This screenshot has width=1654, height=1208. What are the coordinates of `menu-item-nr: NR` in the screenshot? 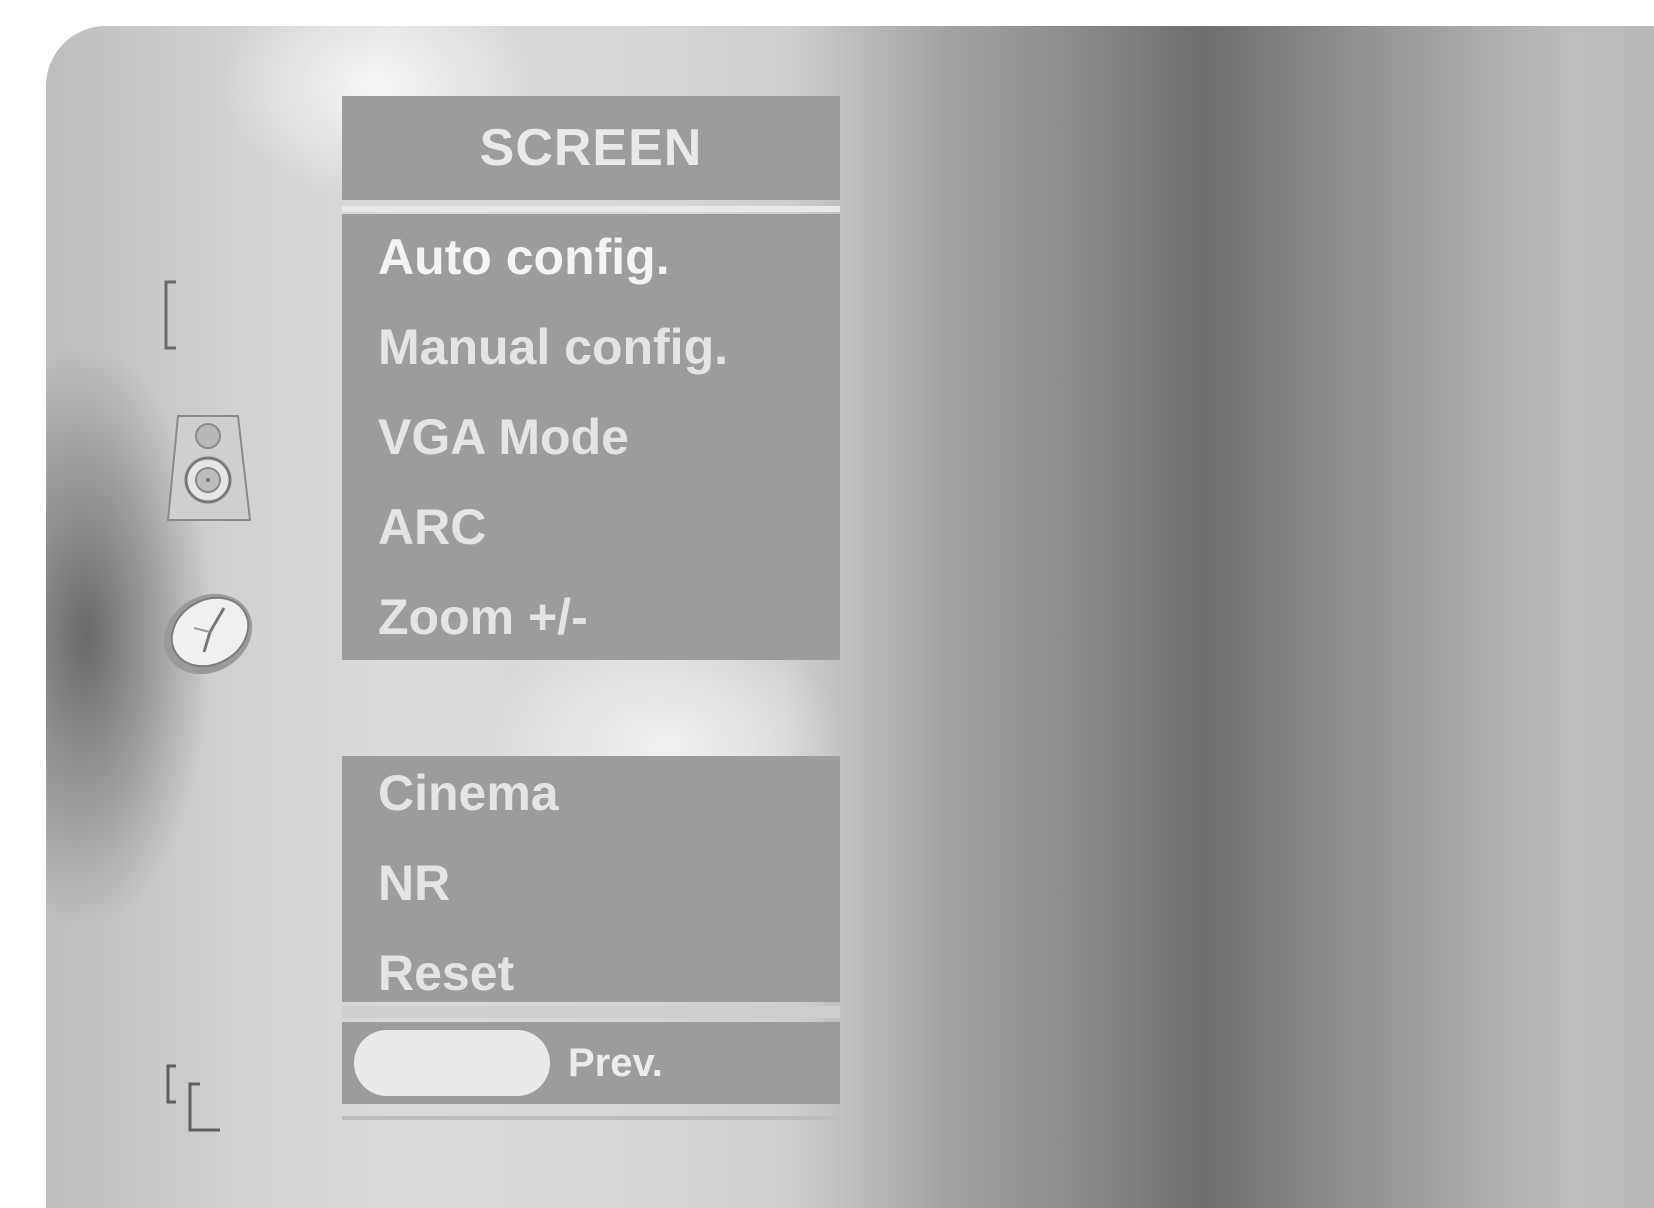 It's located at (414, 883).